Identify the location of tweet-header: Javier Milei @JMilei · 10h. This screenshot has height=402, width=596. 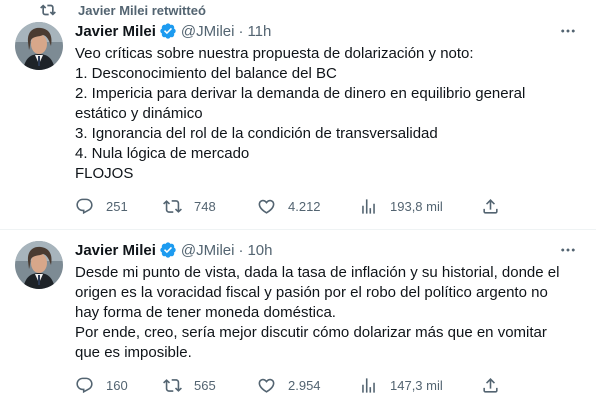
(173, 250).